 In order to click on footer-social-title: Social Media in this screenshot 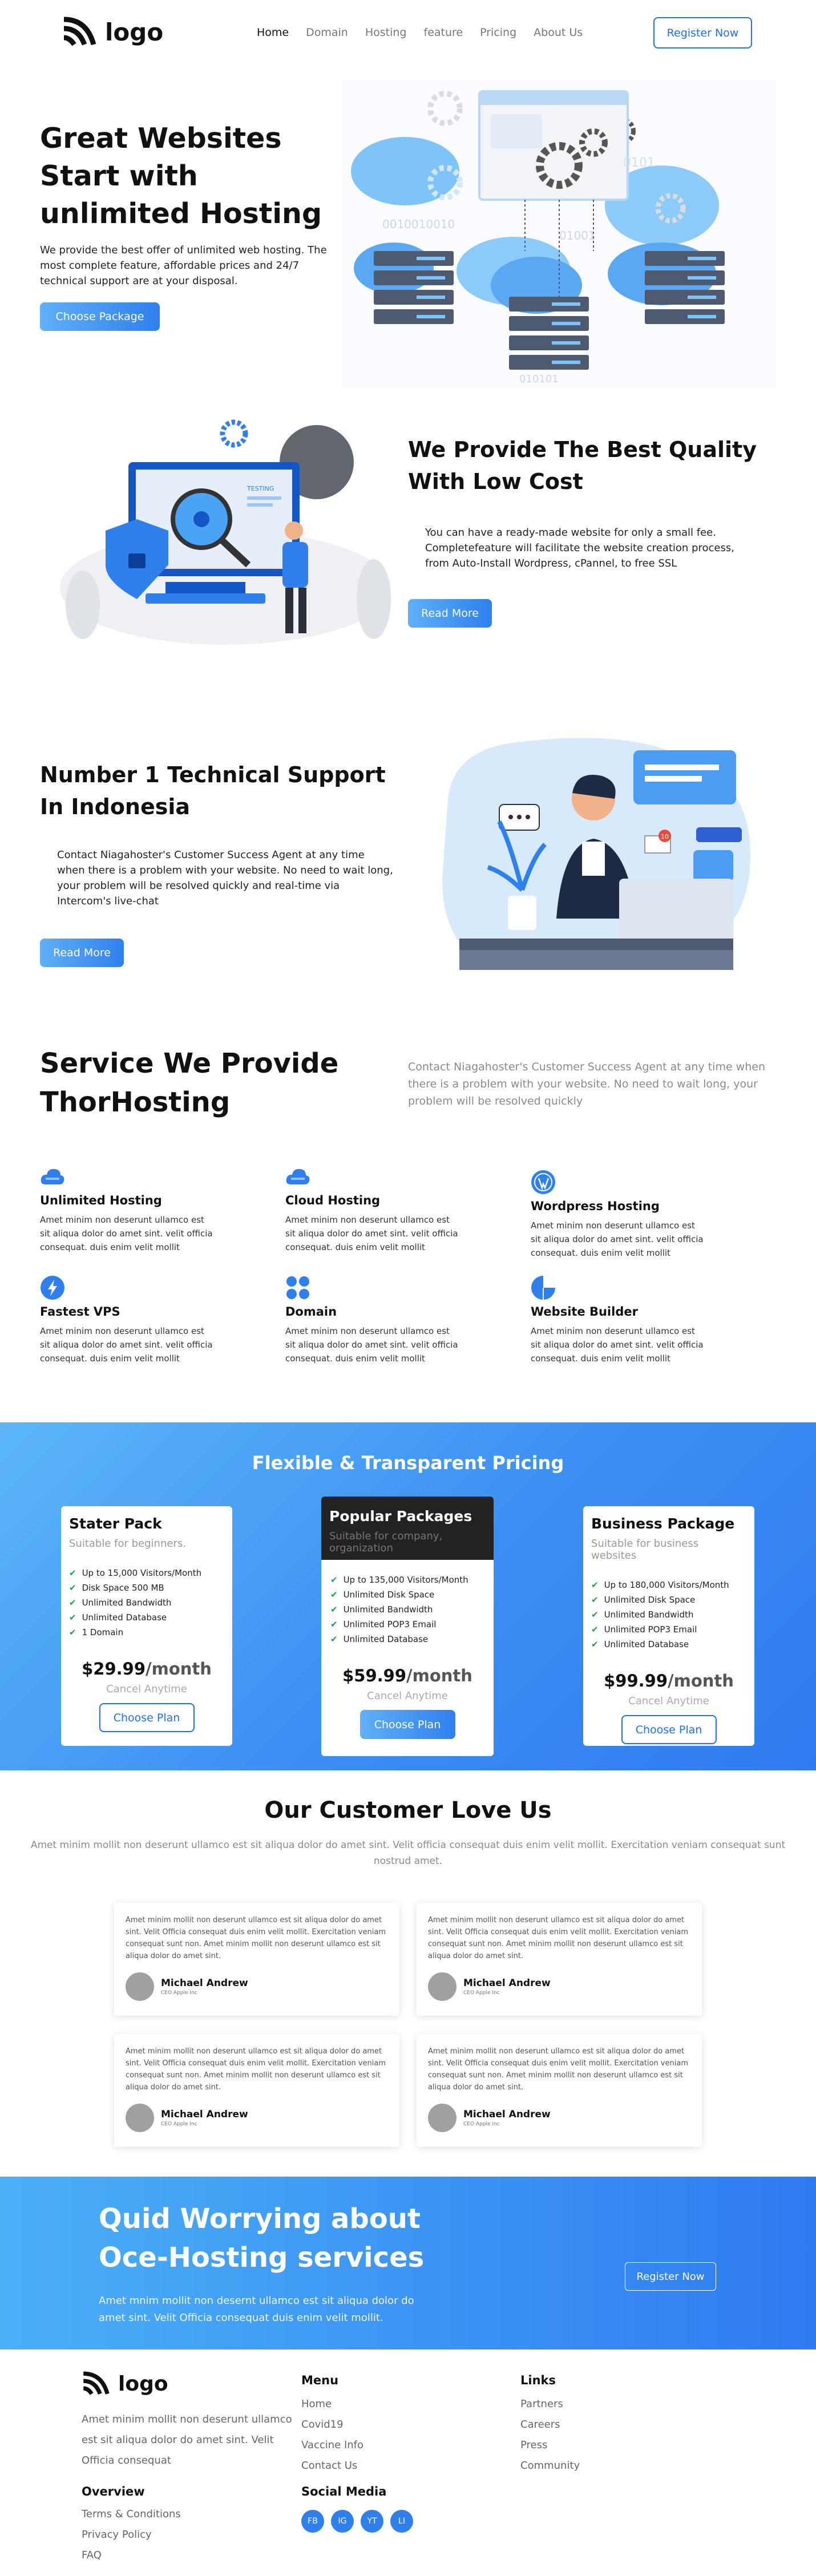, I will do `click(344, 2491)`.